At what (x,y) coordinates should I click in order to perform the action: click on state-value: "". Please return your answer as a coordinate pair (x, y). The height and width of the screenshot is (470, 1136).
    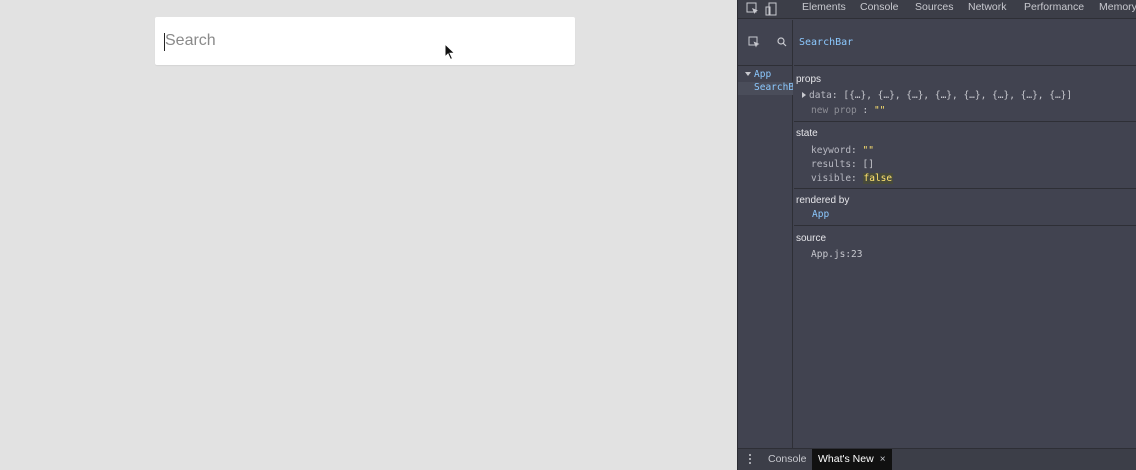
    Looking at the image, I should click on (868, 150).